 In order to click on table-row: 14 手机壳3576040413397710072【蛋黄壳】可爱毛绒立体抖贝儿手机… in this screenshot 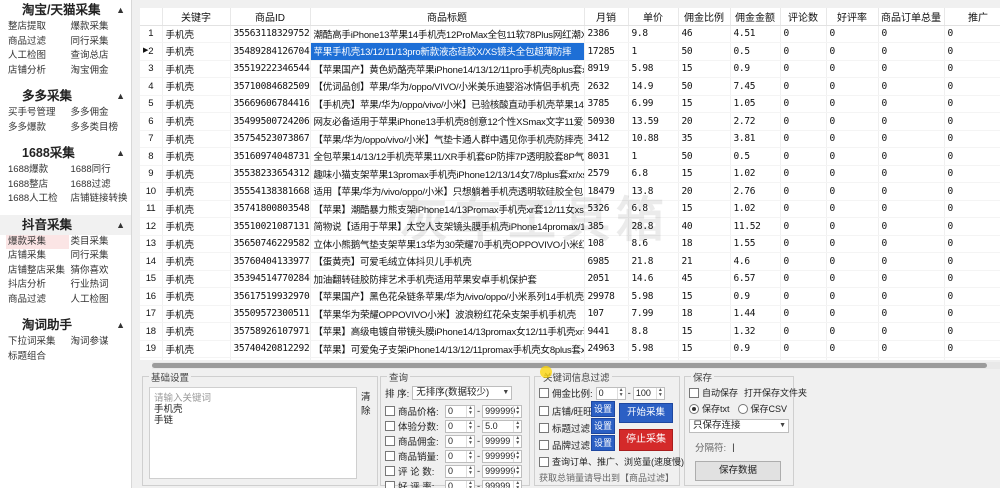, I will do `click(570, 261)`.